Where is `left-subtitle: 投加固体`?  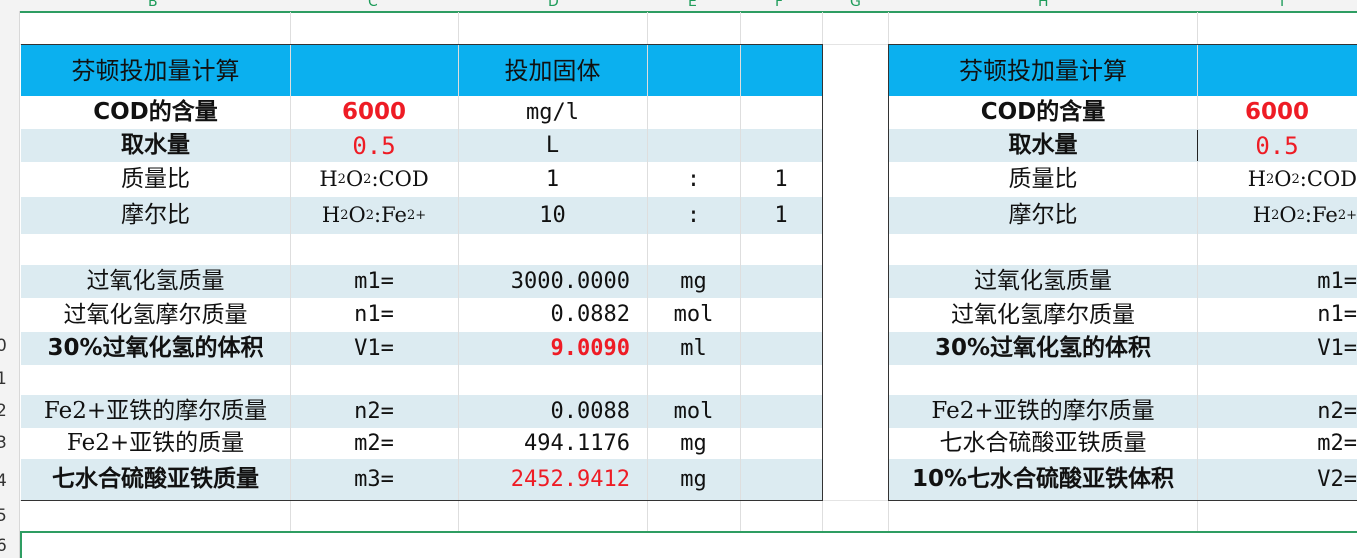 left-subtitle: 投加固体 is located at coordinates (552, 70).